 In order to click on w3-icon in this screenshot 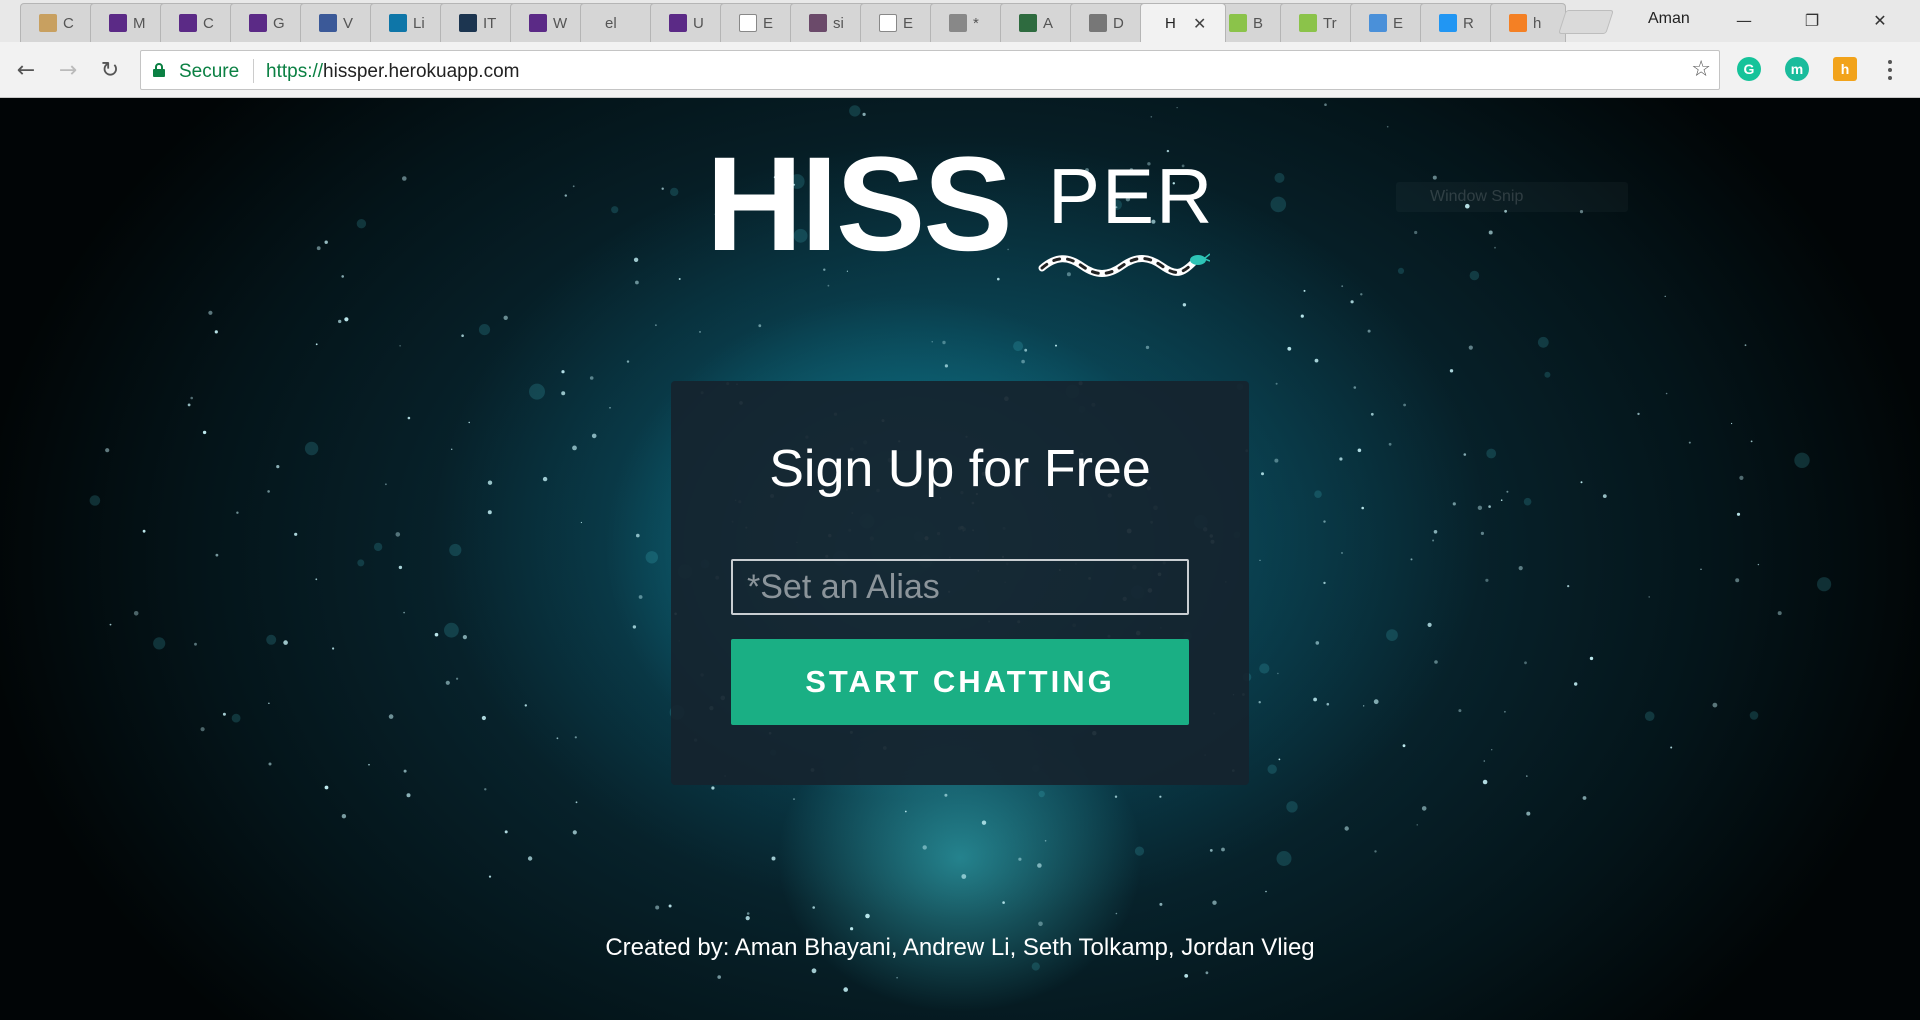, I will do `click(1308, 23)`.